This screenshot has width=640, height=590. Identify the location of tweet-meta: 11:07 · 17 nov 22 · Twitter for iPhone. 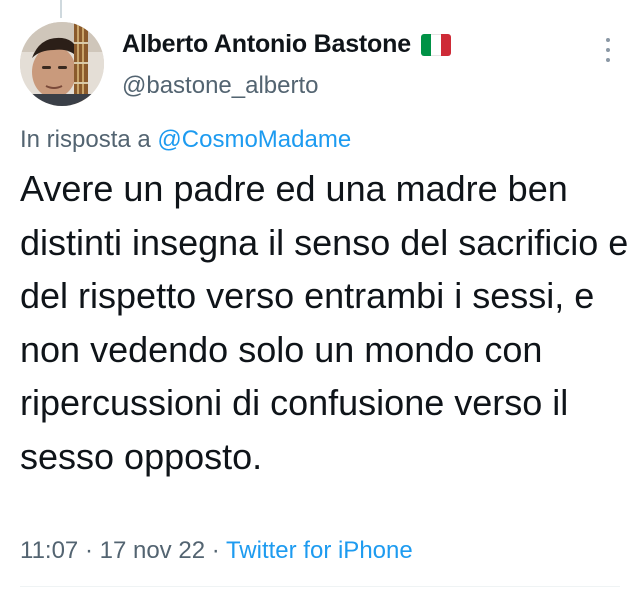
(216, 551).